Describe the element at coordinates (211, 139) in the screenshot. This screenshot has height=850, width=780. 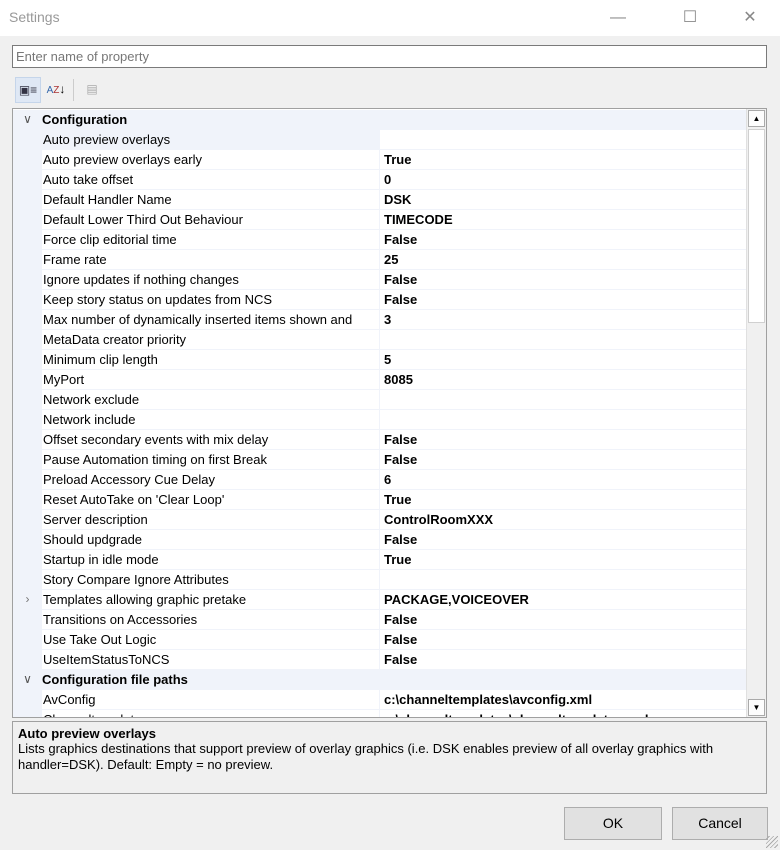
I see `property-name: Auto preview overlays` at that location.